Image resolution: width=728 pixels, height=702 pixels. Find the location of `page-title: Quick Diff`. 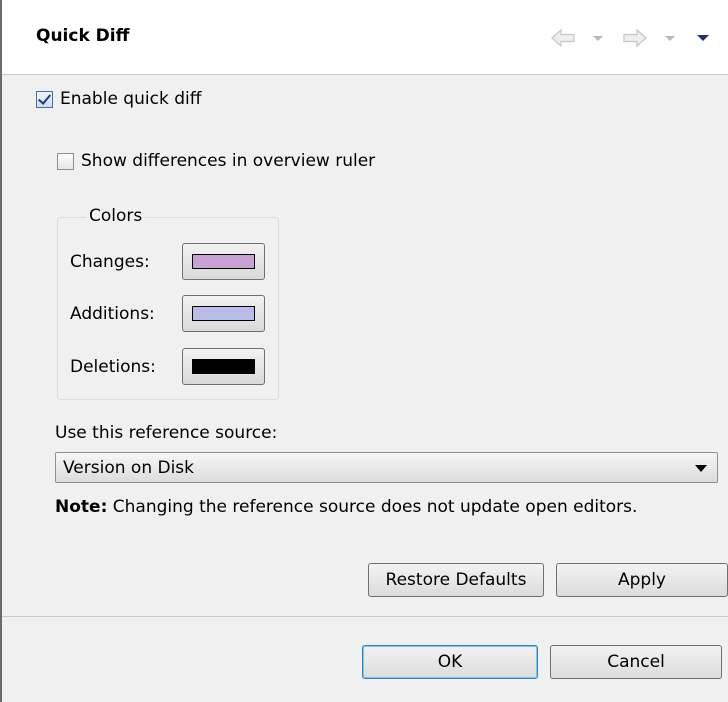

page-title: Quick Diff is located at coordinates (83, 36).